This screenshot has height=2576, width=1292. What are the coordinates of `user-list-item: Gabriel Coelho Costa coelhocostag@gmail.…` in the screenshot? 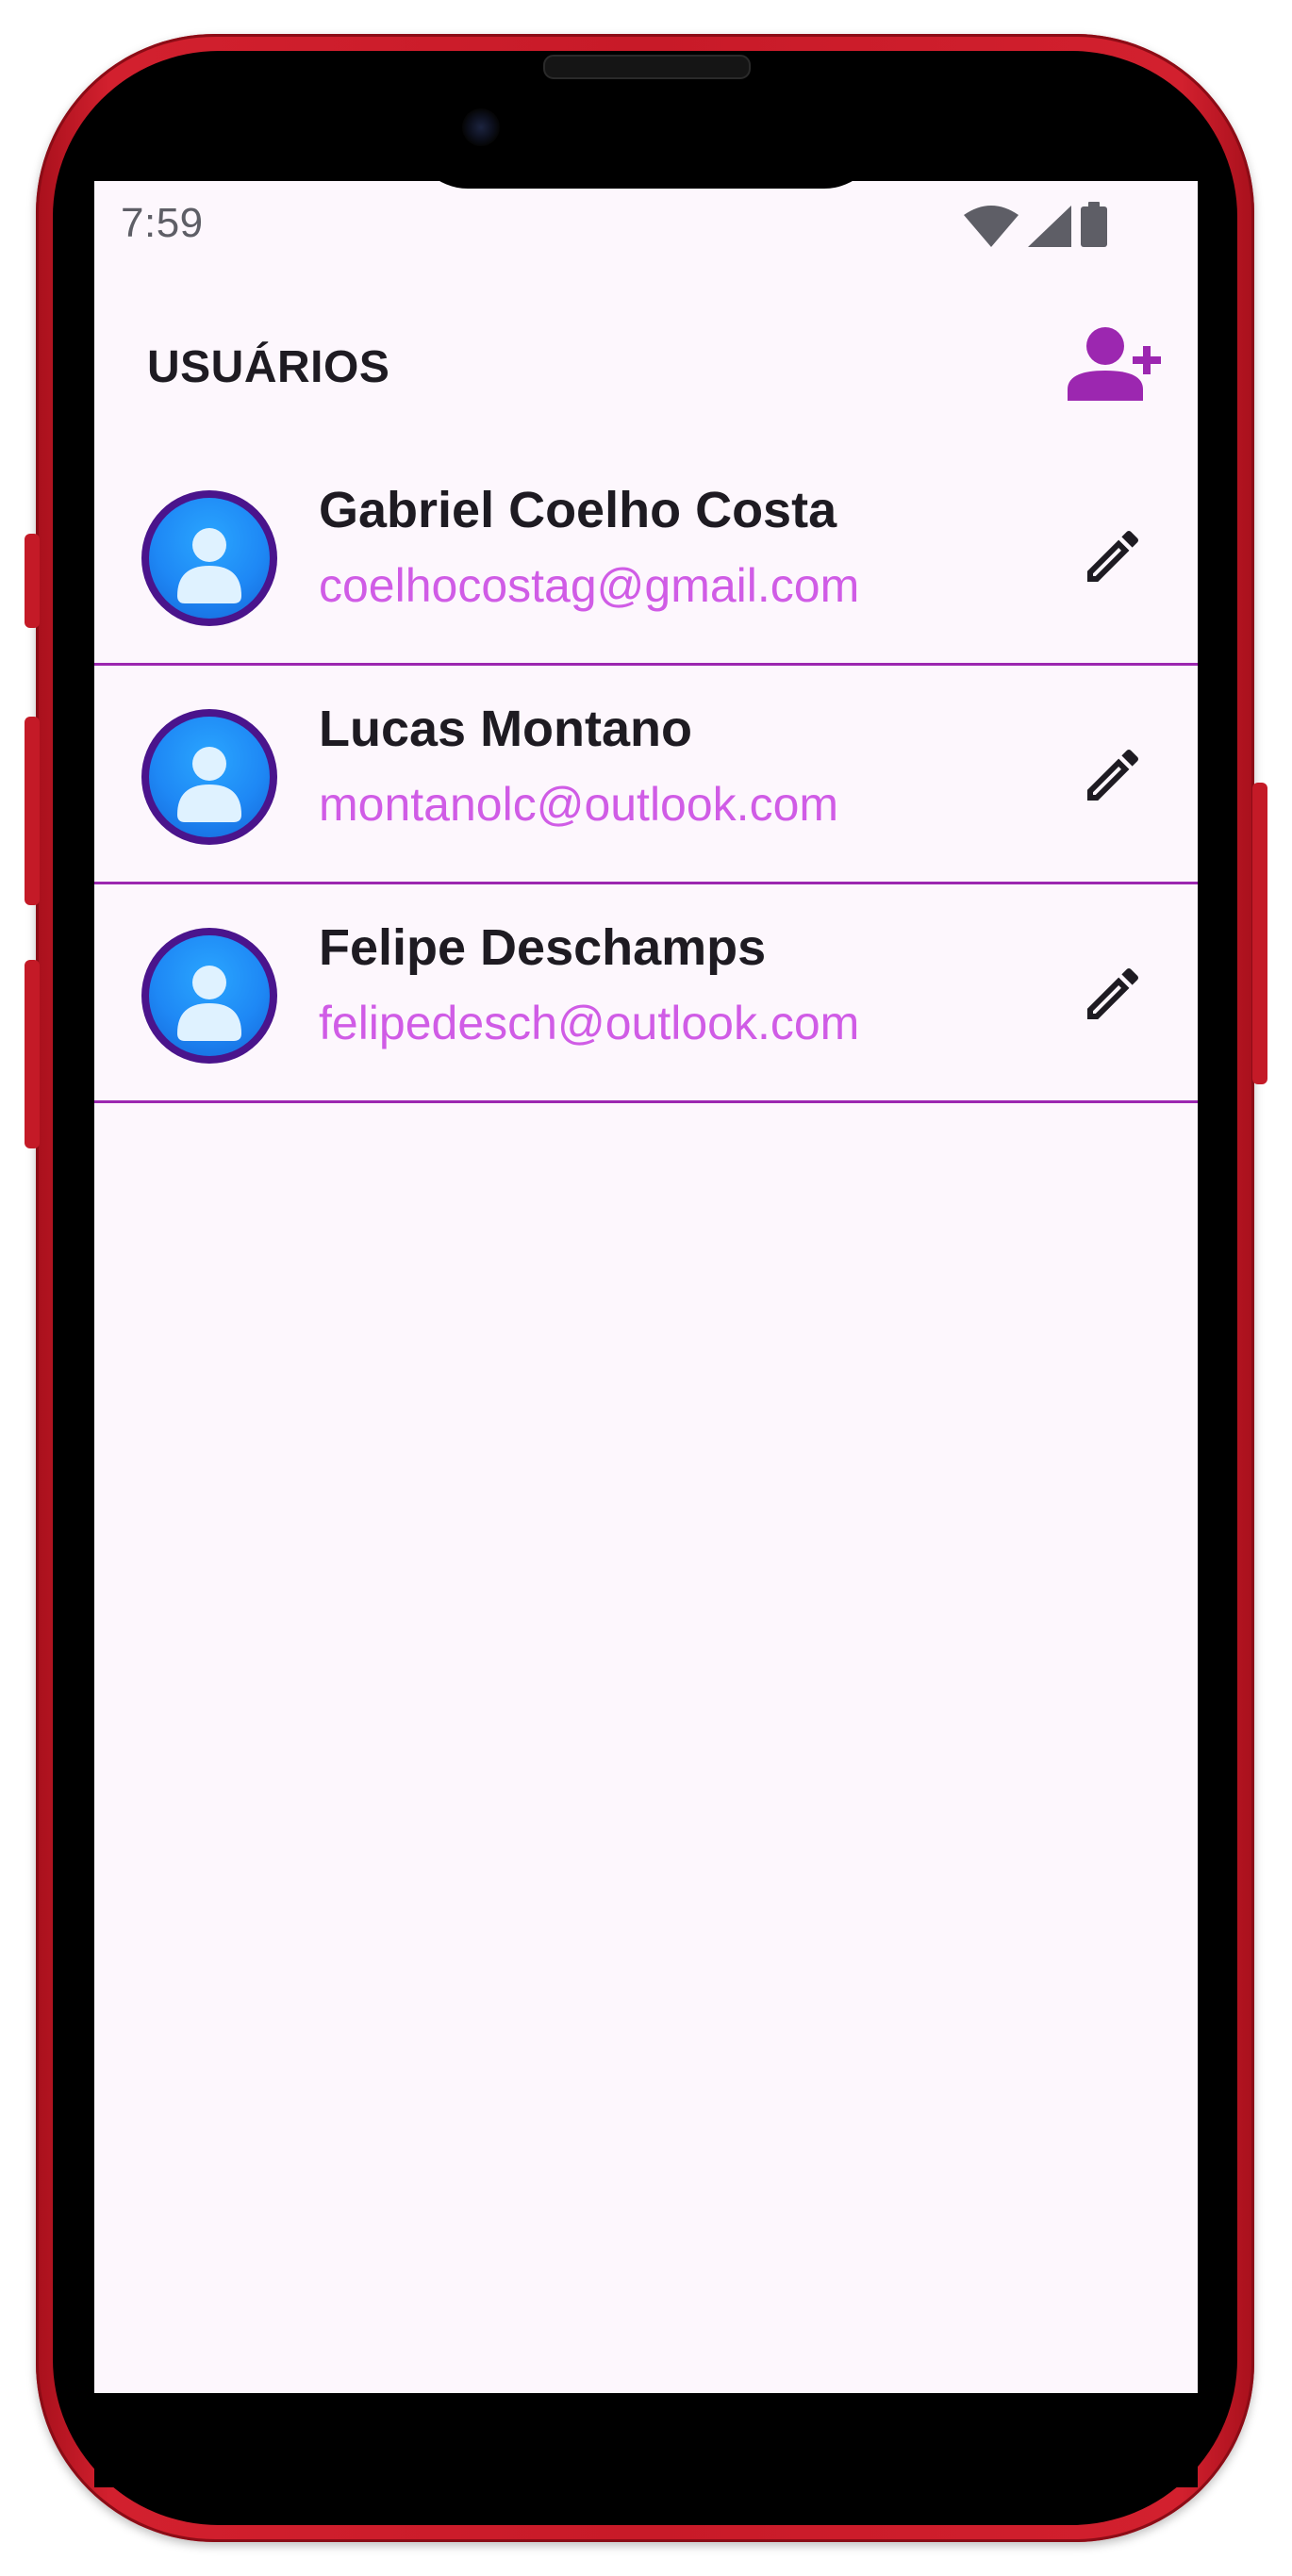 It's located at (646, 556).